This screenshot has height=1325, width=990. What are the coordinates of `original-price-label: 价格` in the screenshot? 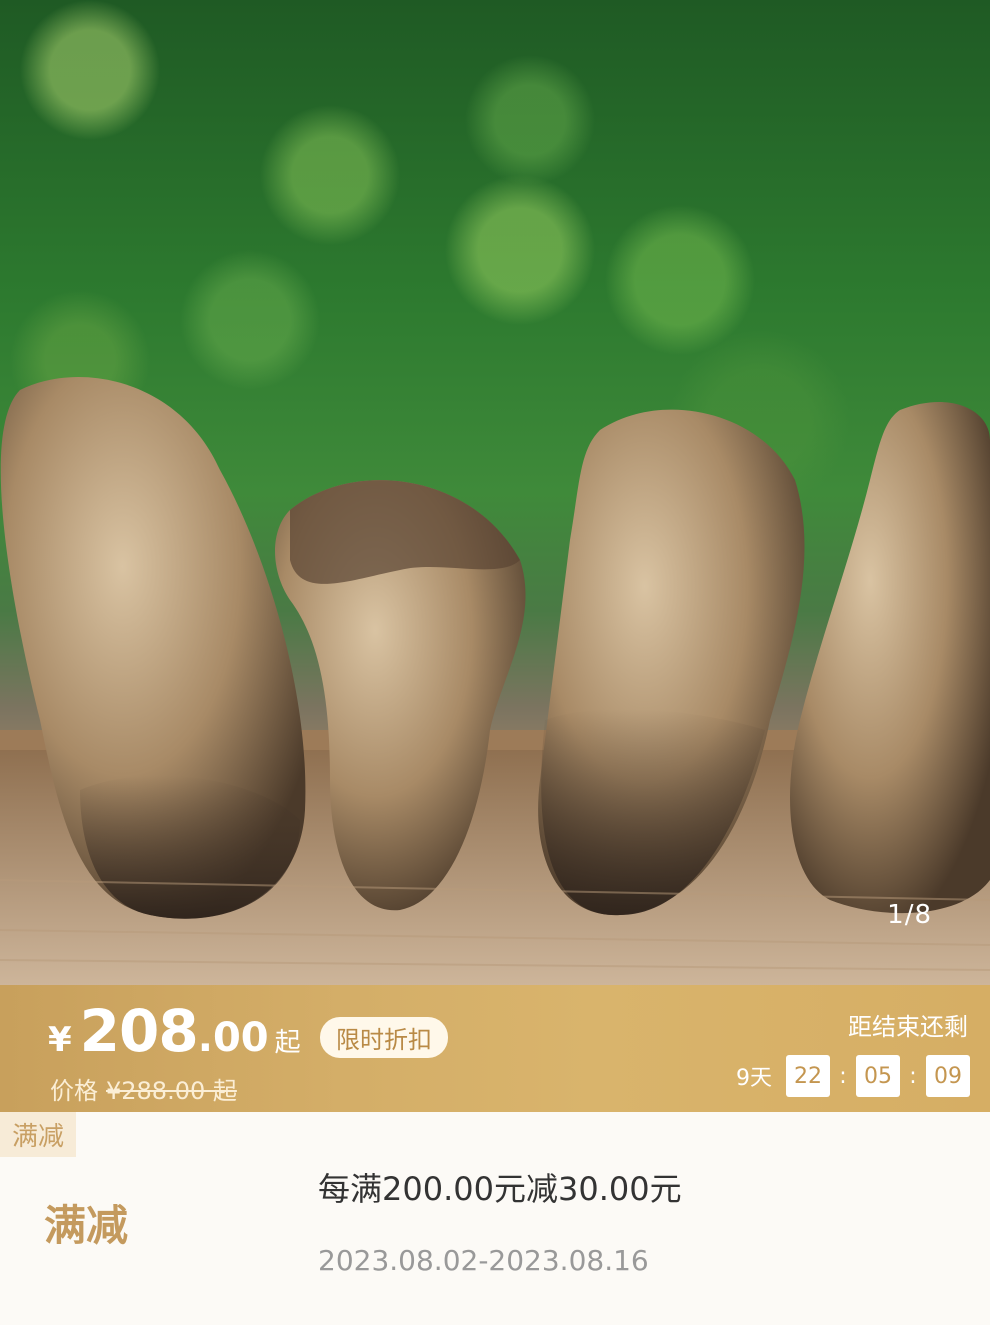 It's located at (74, 1091).